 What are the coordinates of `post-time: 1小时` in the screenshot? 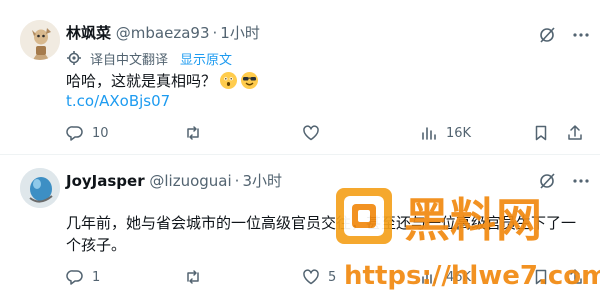 It's located at (240, 33).